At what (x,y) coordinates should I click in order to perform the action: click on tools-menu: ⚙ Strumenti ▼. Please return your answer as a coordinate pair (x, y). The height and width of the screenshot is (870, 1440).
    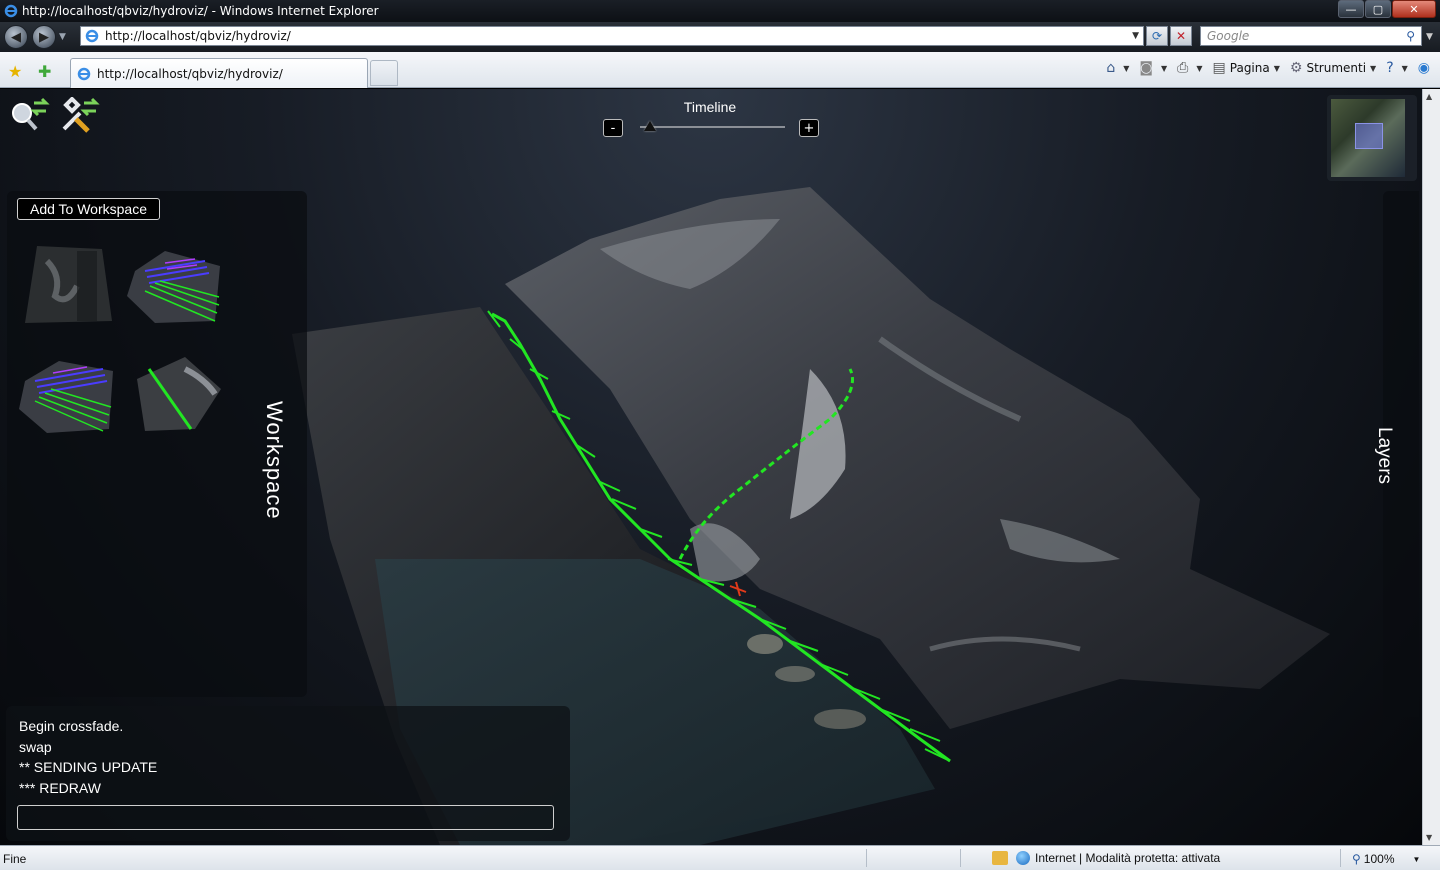
    Looking at the image, I should click on (1333, 68).